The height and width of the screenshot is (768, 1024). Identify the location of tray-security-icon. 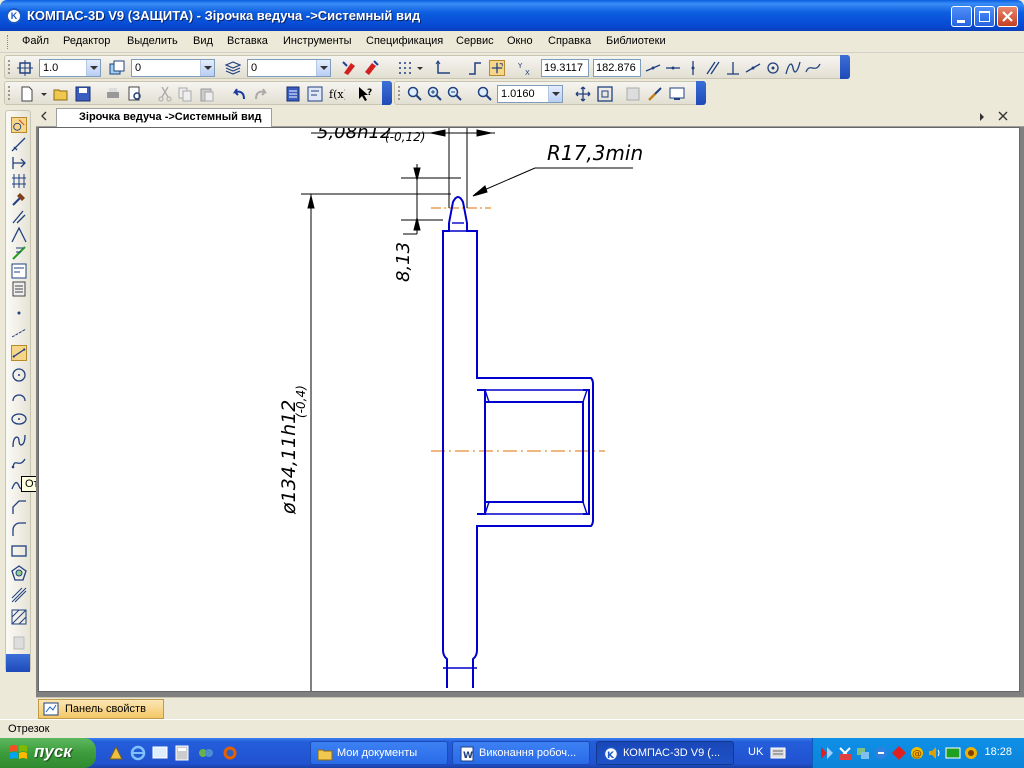
(845, 753).